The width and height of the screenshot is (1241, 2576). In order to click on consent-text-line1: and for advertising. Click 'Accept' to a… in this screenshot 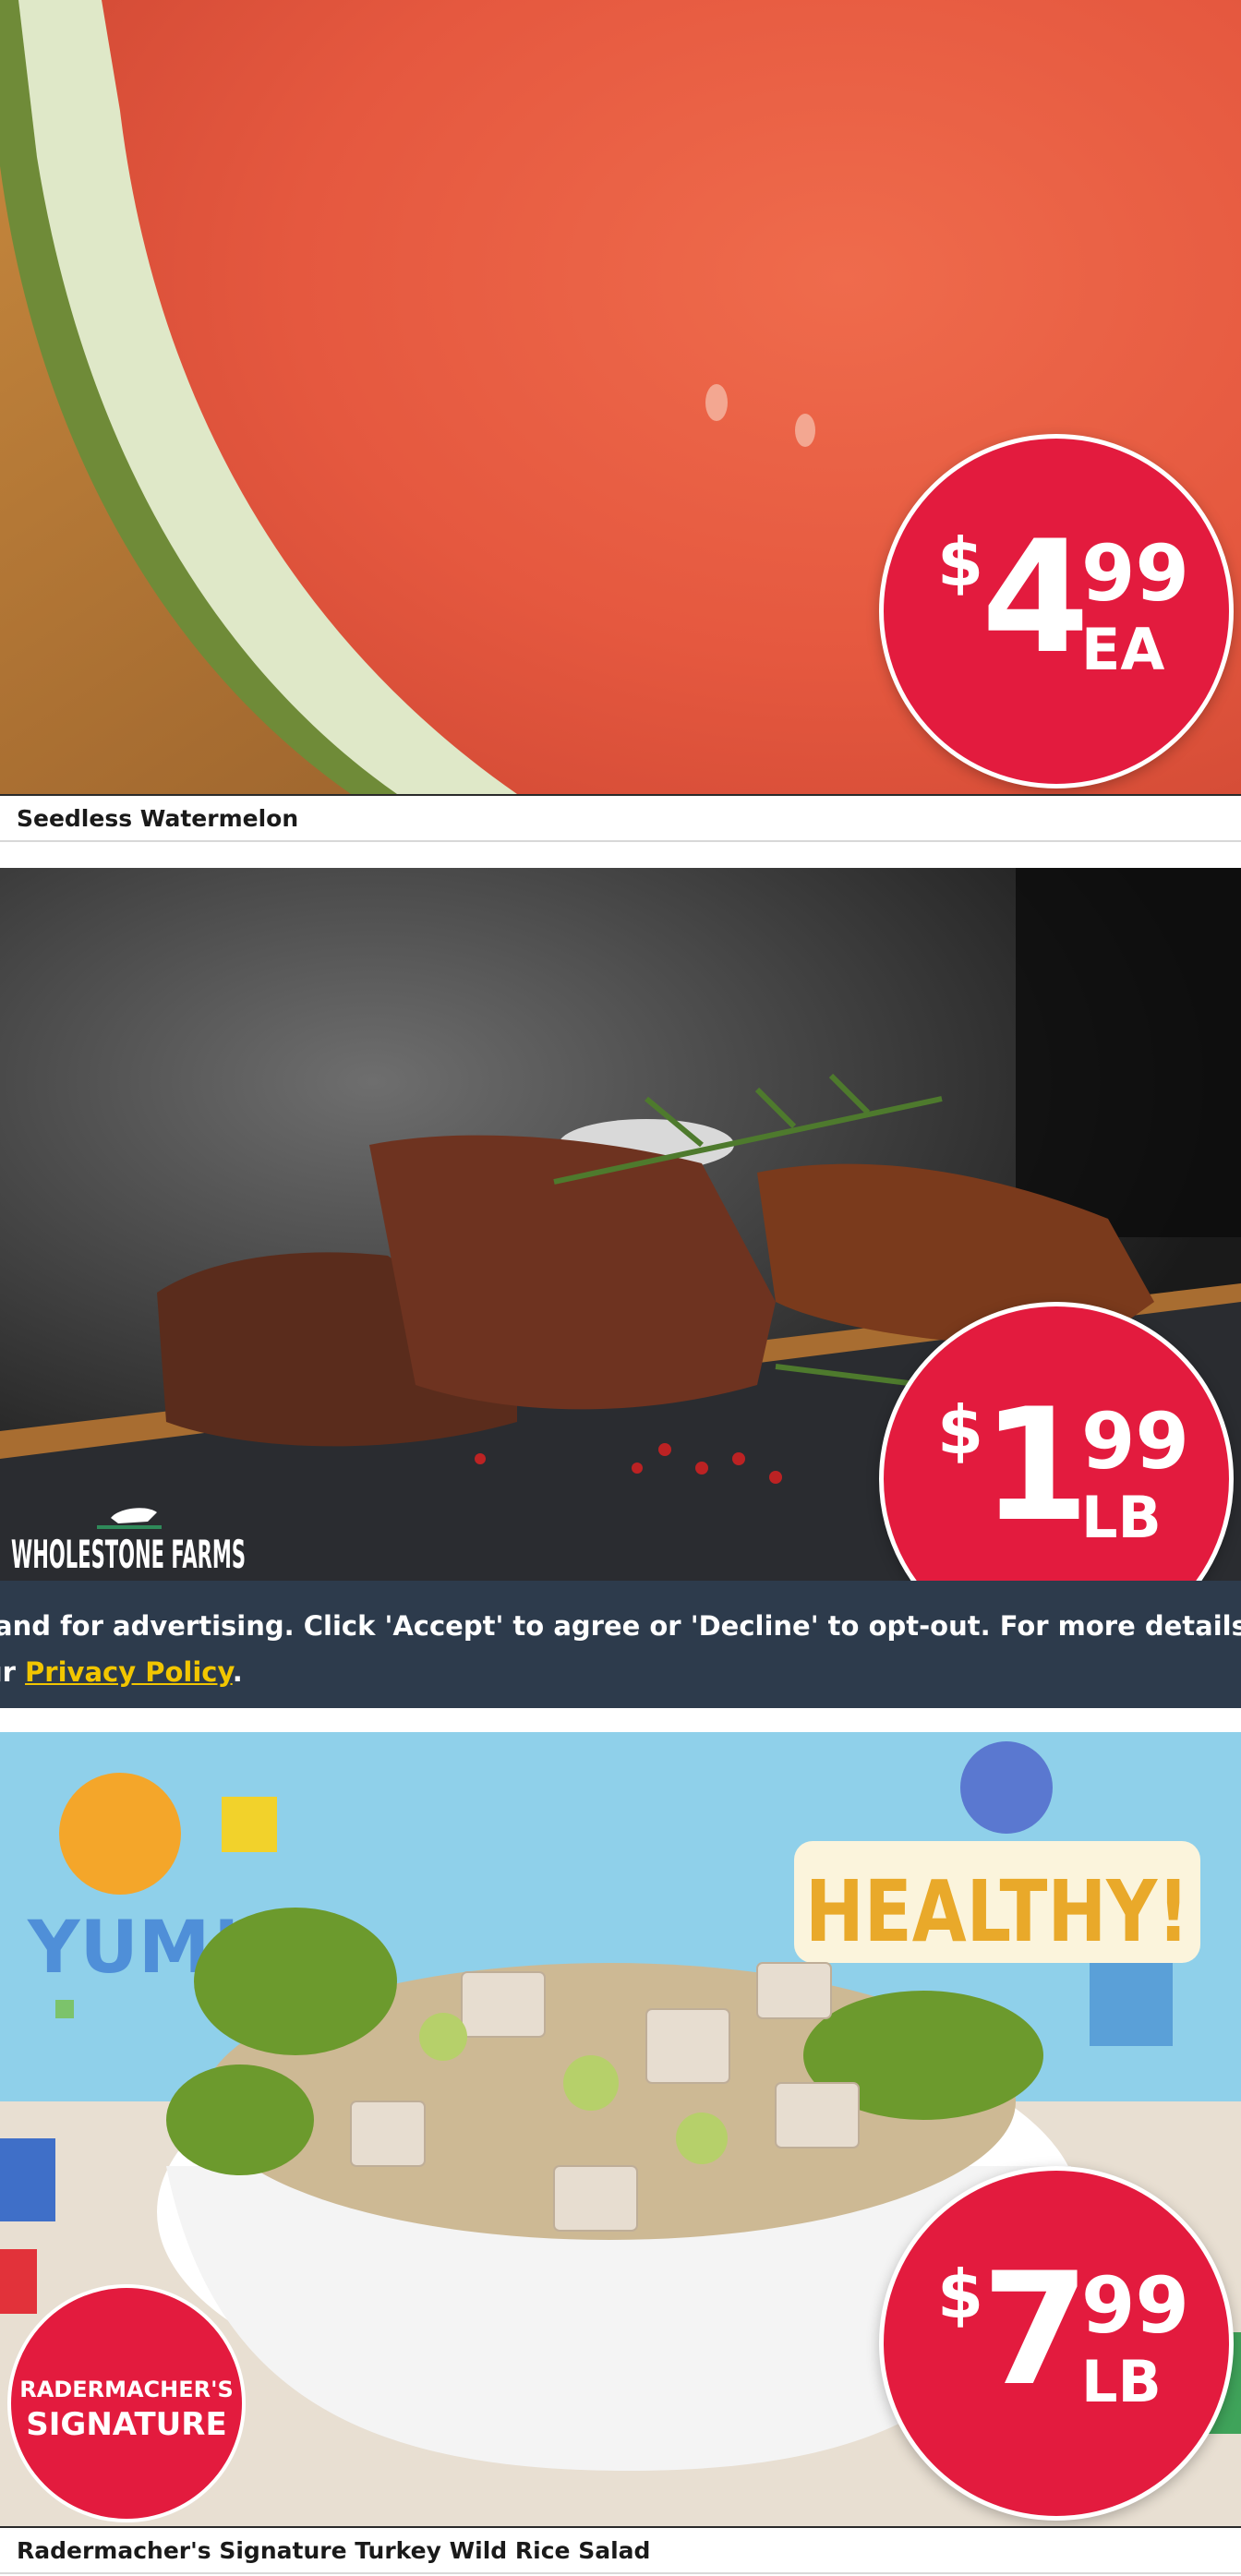, I will do `click(621, 1626)`.